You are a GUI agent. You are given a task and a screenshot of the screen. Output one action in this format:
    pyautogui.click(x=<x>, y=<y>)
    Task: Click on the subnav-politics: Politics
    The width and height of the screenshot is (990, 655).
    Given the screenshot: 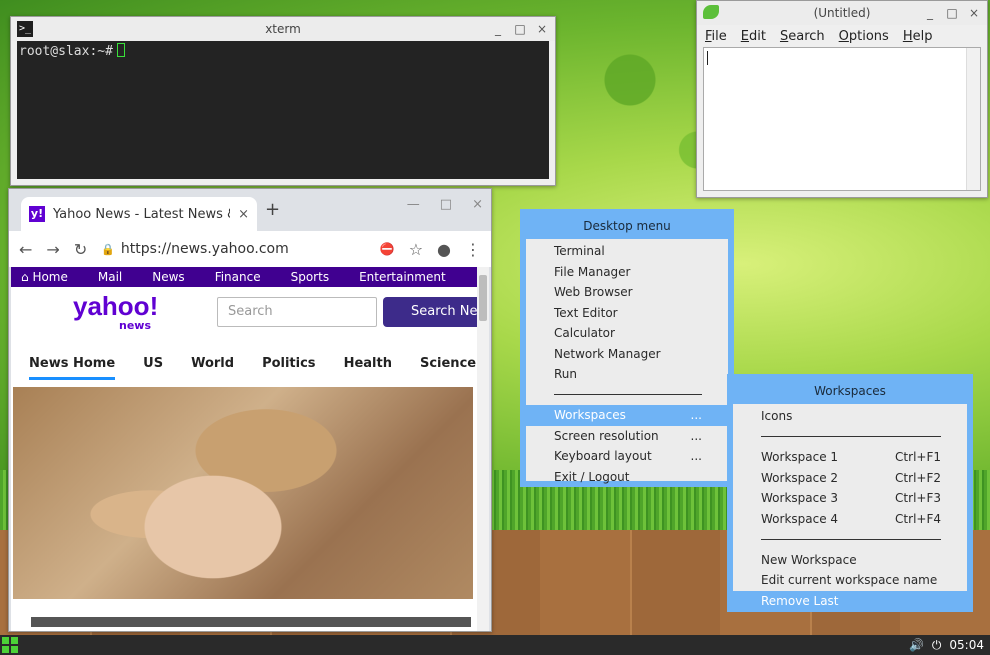 What is the action you would take?
    pyautogui.click(x=289, y=363)
    